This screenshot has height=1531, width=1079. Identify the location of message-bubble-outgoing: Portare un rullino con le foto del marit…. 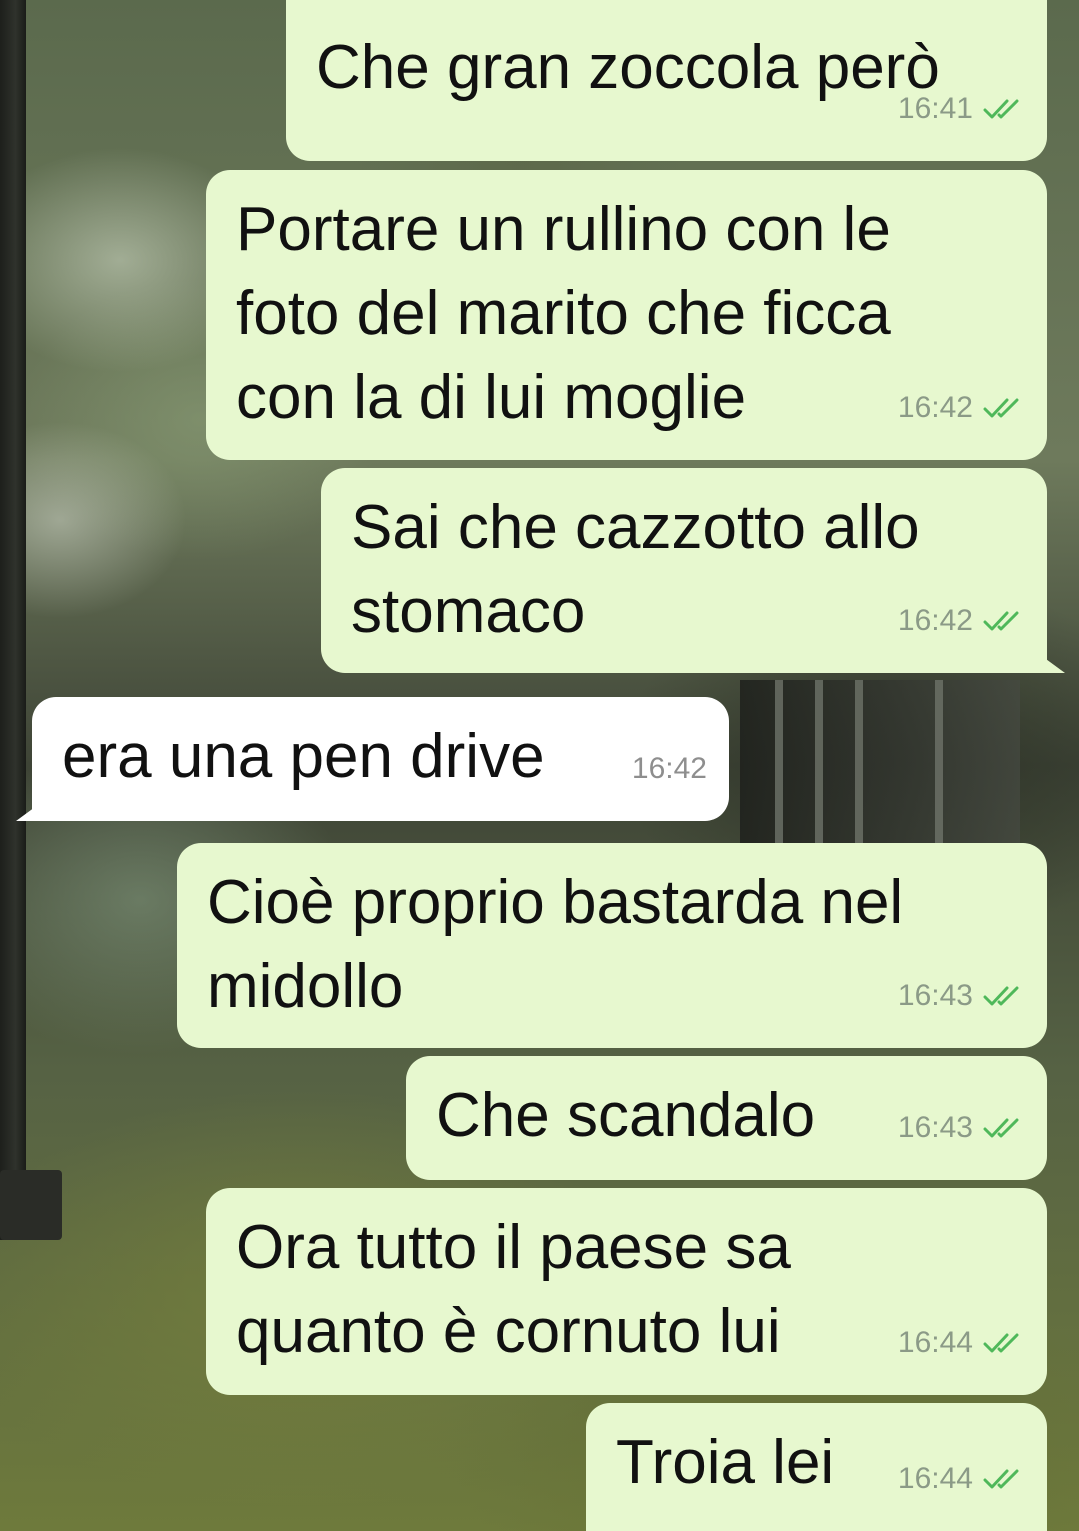
(626, 315).